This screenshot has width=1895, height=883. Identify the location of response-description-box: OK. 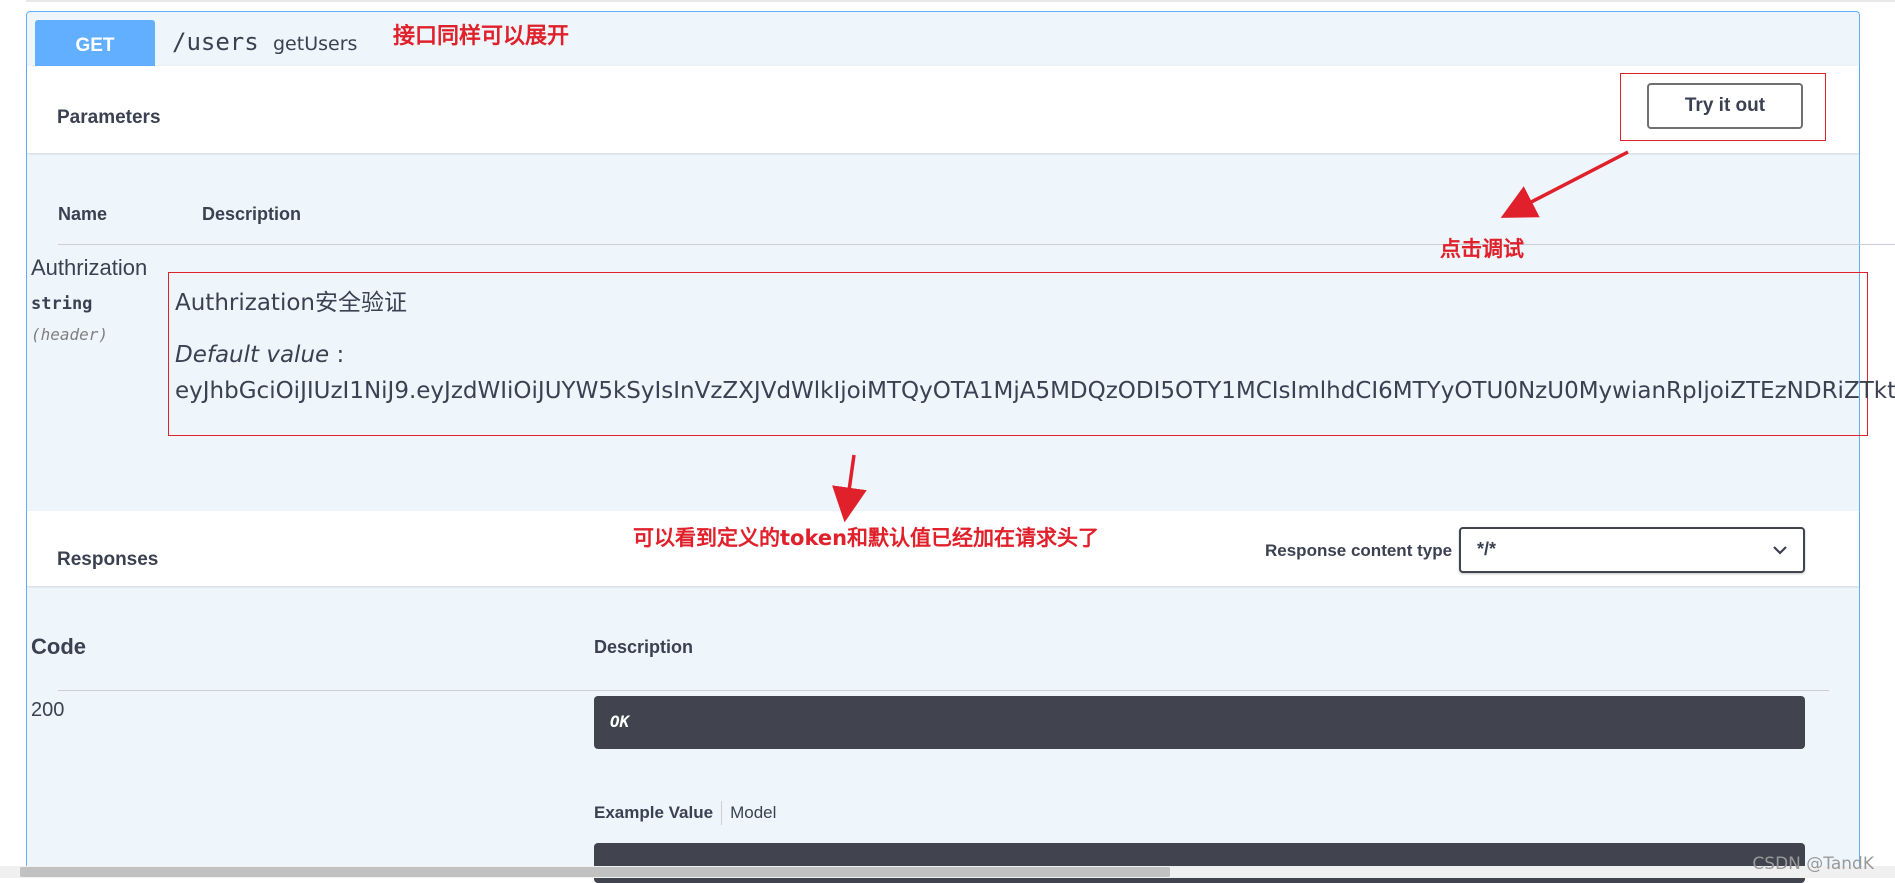
(1199, 722).